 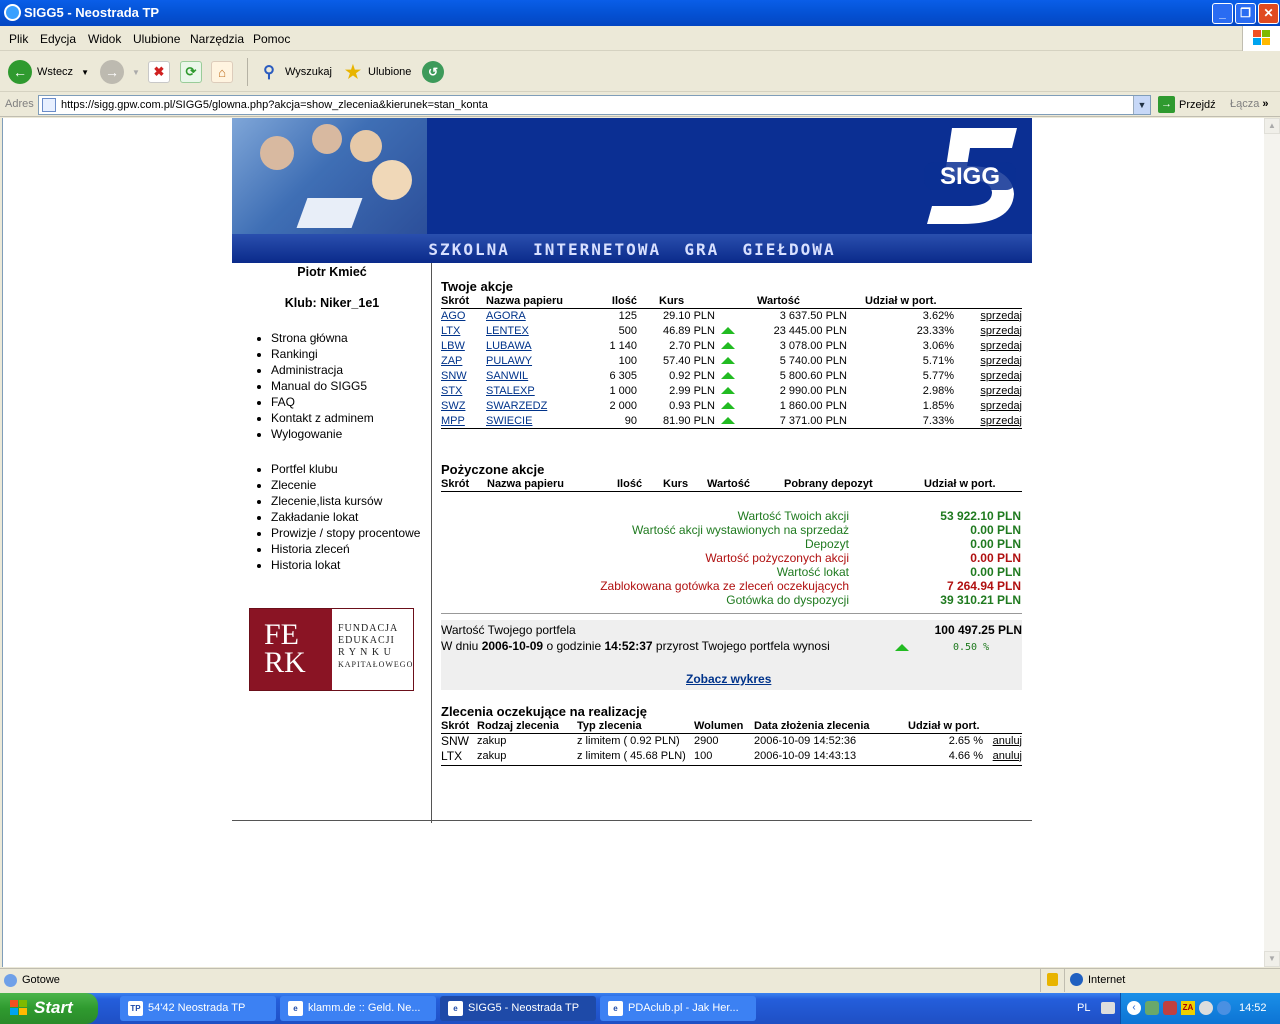 I want to click on menu-favorites: Ulubione, so click(x=156, y=39).